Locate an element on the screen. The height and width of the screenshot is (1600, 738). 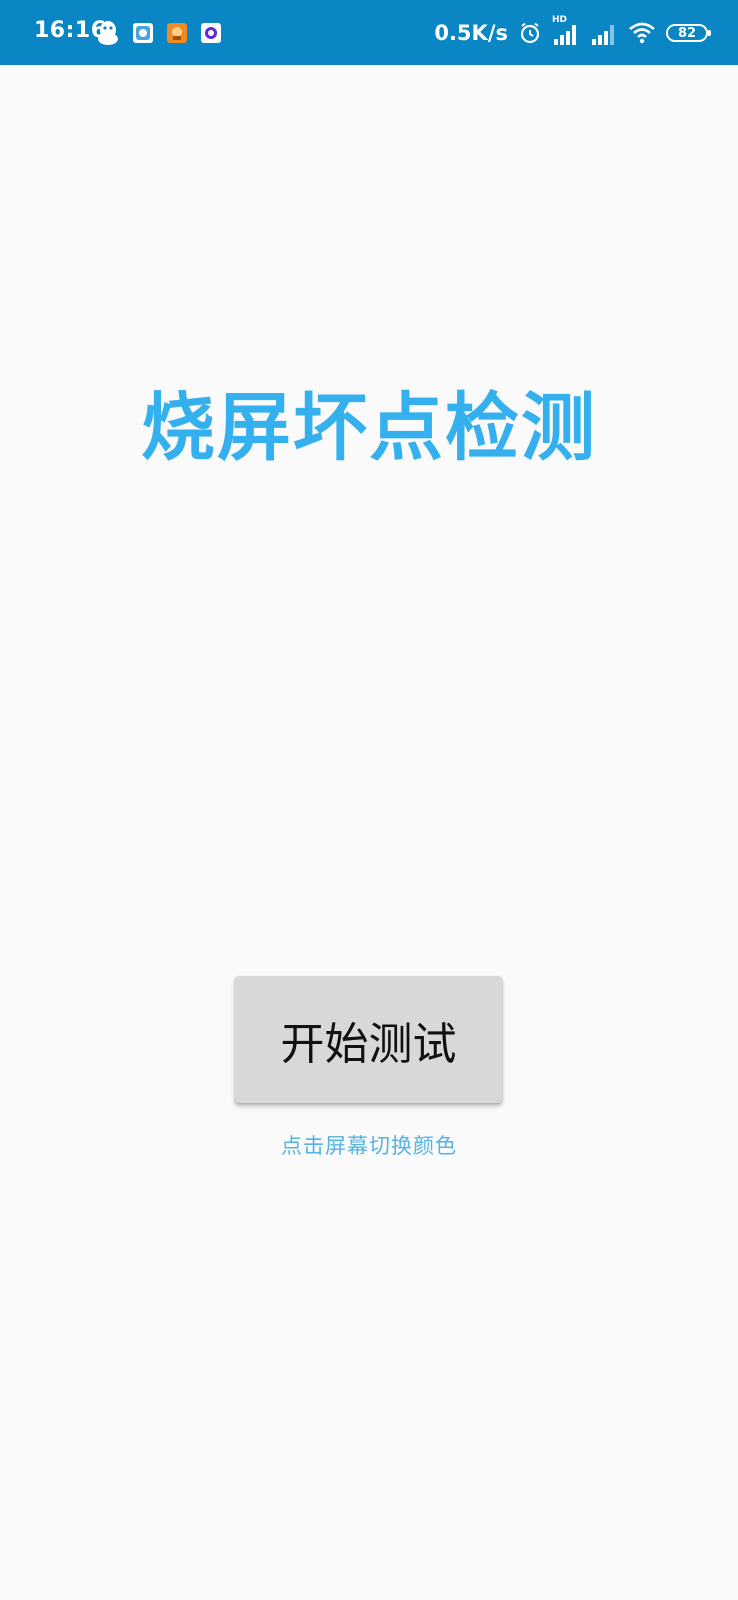
battery-level: 82 is located at coordinates (687, 33).